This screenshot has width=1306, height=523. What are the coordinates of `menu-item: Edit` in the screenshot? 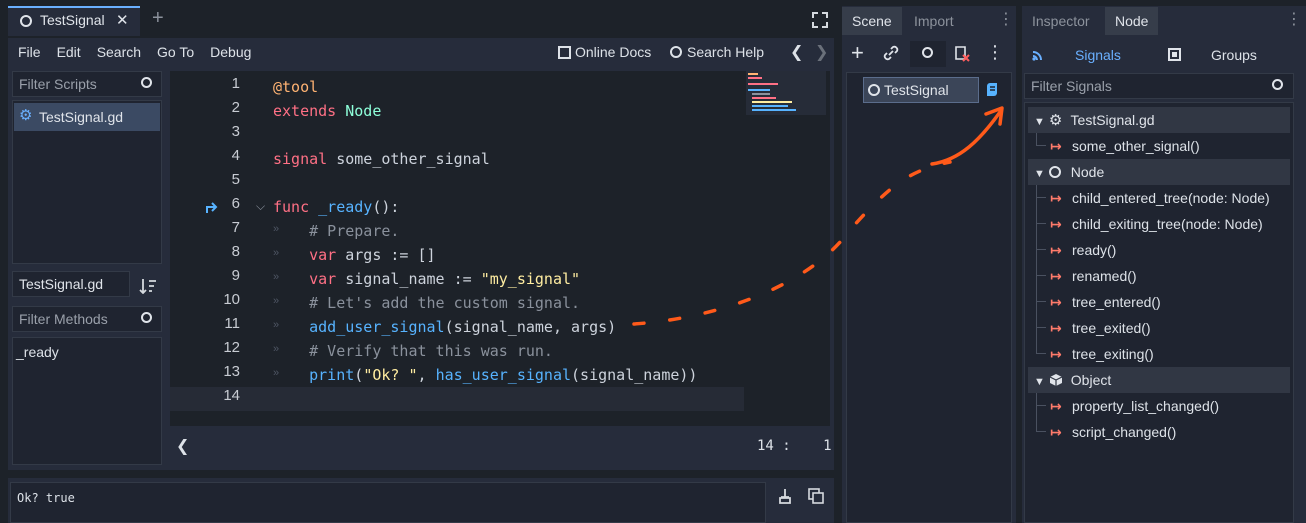 It's located at (69, 52).